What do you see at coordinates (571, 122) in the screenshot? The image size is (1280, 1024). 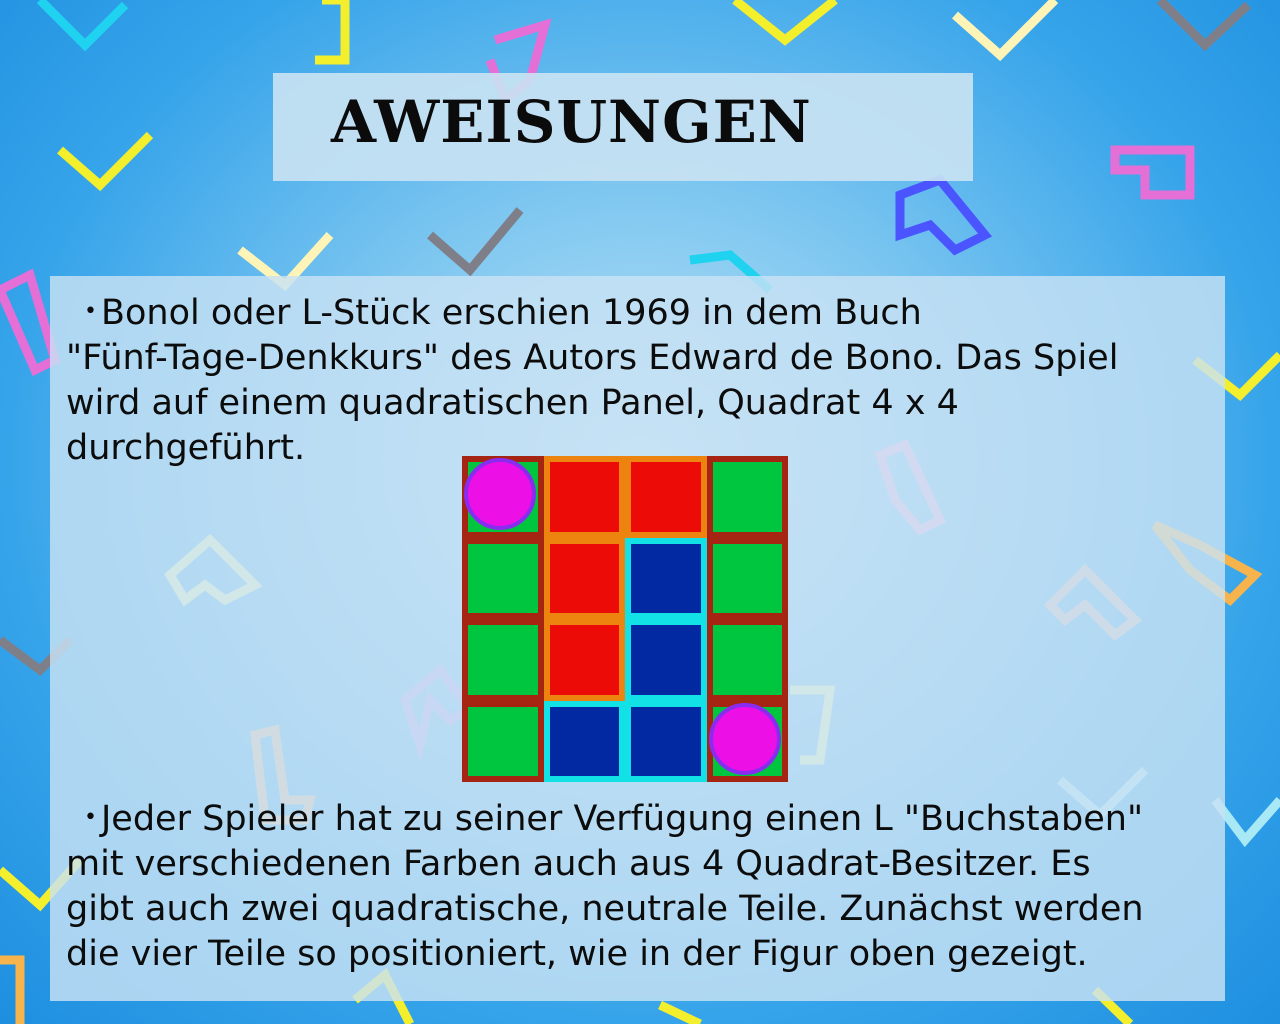 I see `page-title: AWEISUNGEN` at bounding box center [571, 122].